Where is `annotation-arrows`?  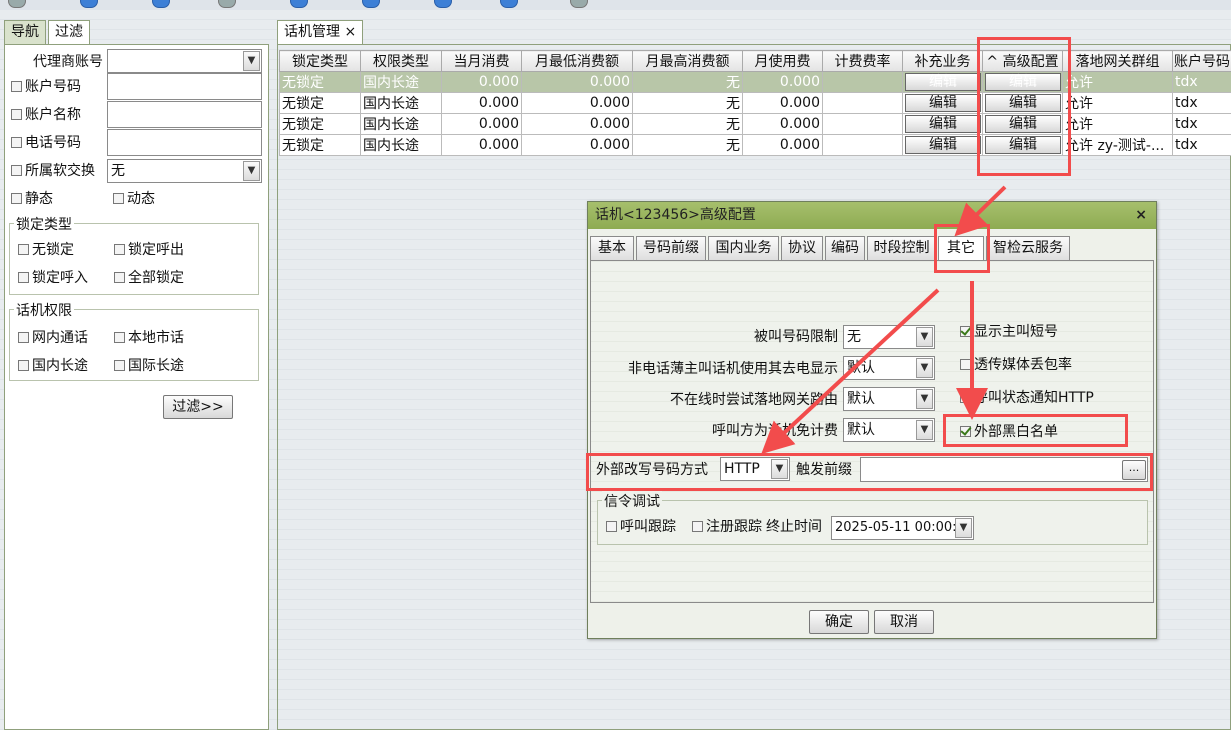 annotation-arrows is located at coordinates (884, 320).